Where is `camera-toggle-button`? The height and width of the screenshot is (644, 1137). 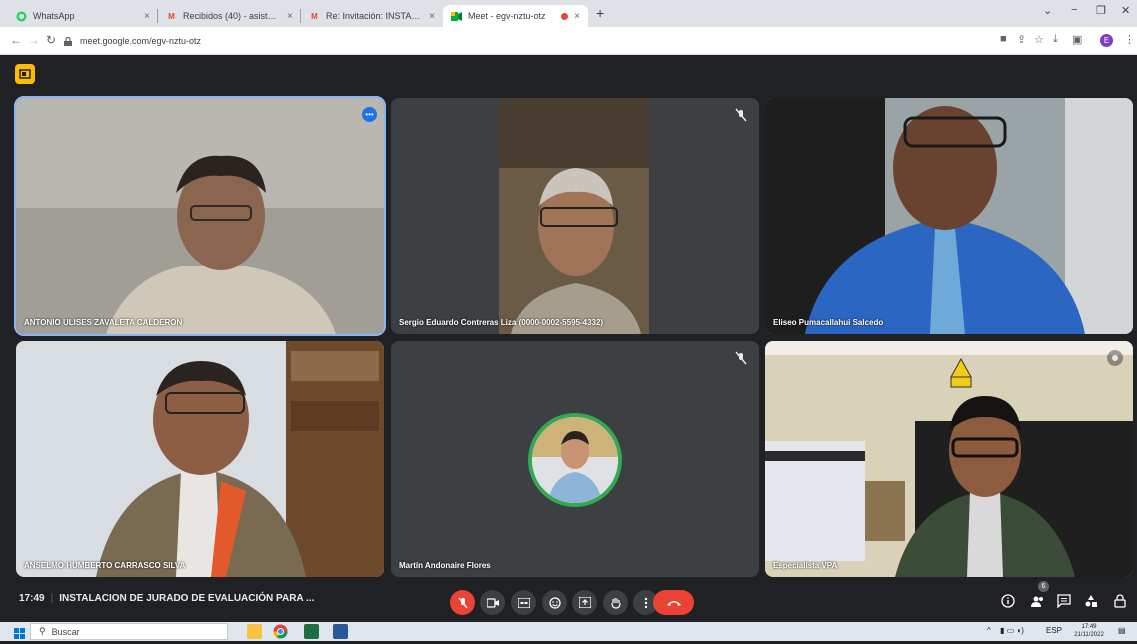
camera-toggle-button is located at coordinates (492, 602).